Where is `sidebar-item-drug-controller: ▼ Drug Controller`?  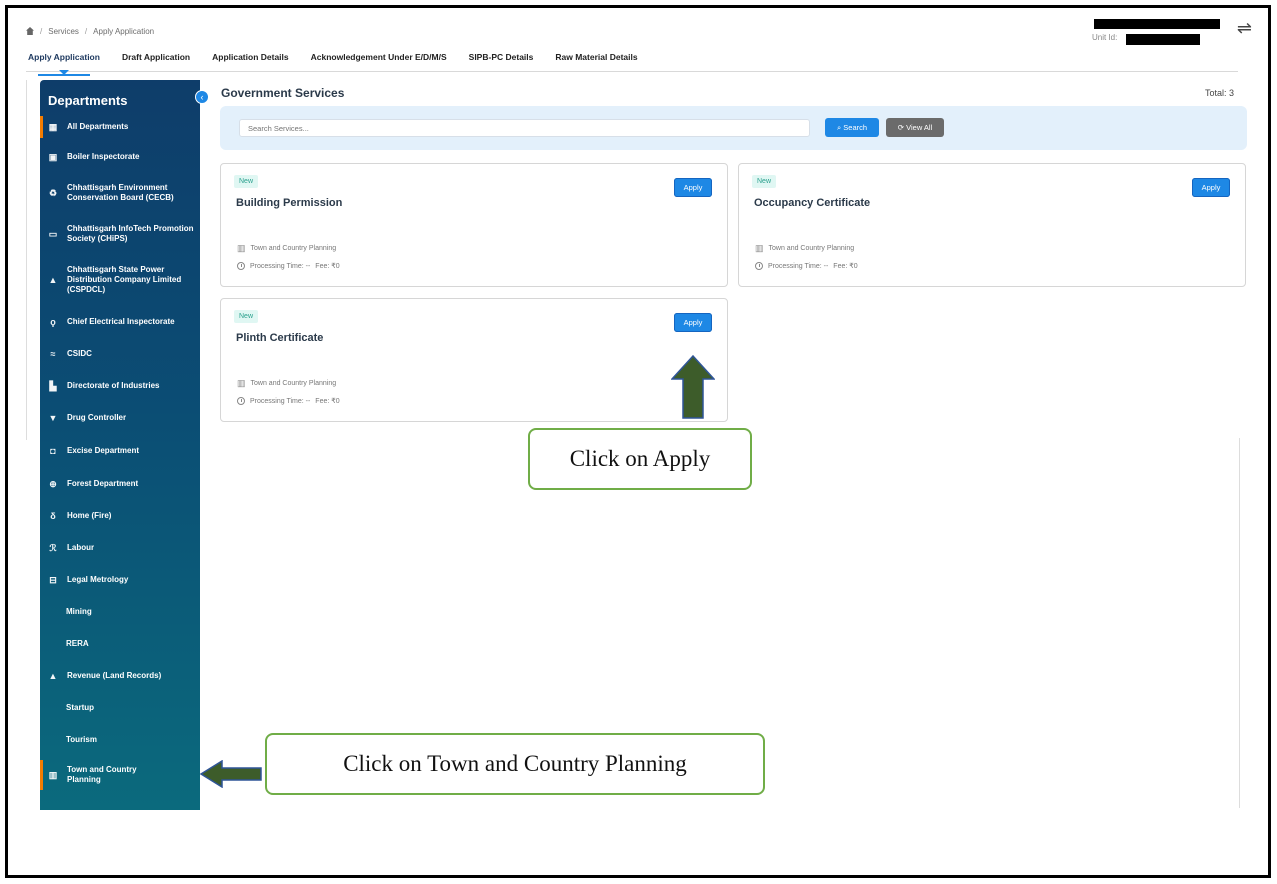
sidebar-item-drug-controller: ▼ Drug Controller is located at coordinates (120, 418).